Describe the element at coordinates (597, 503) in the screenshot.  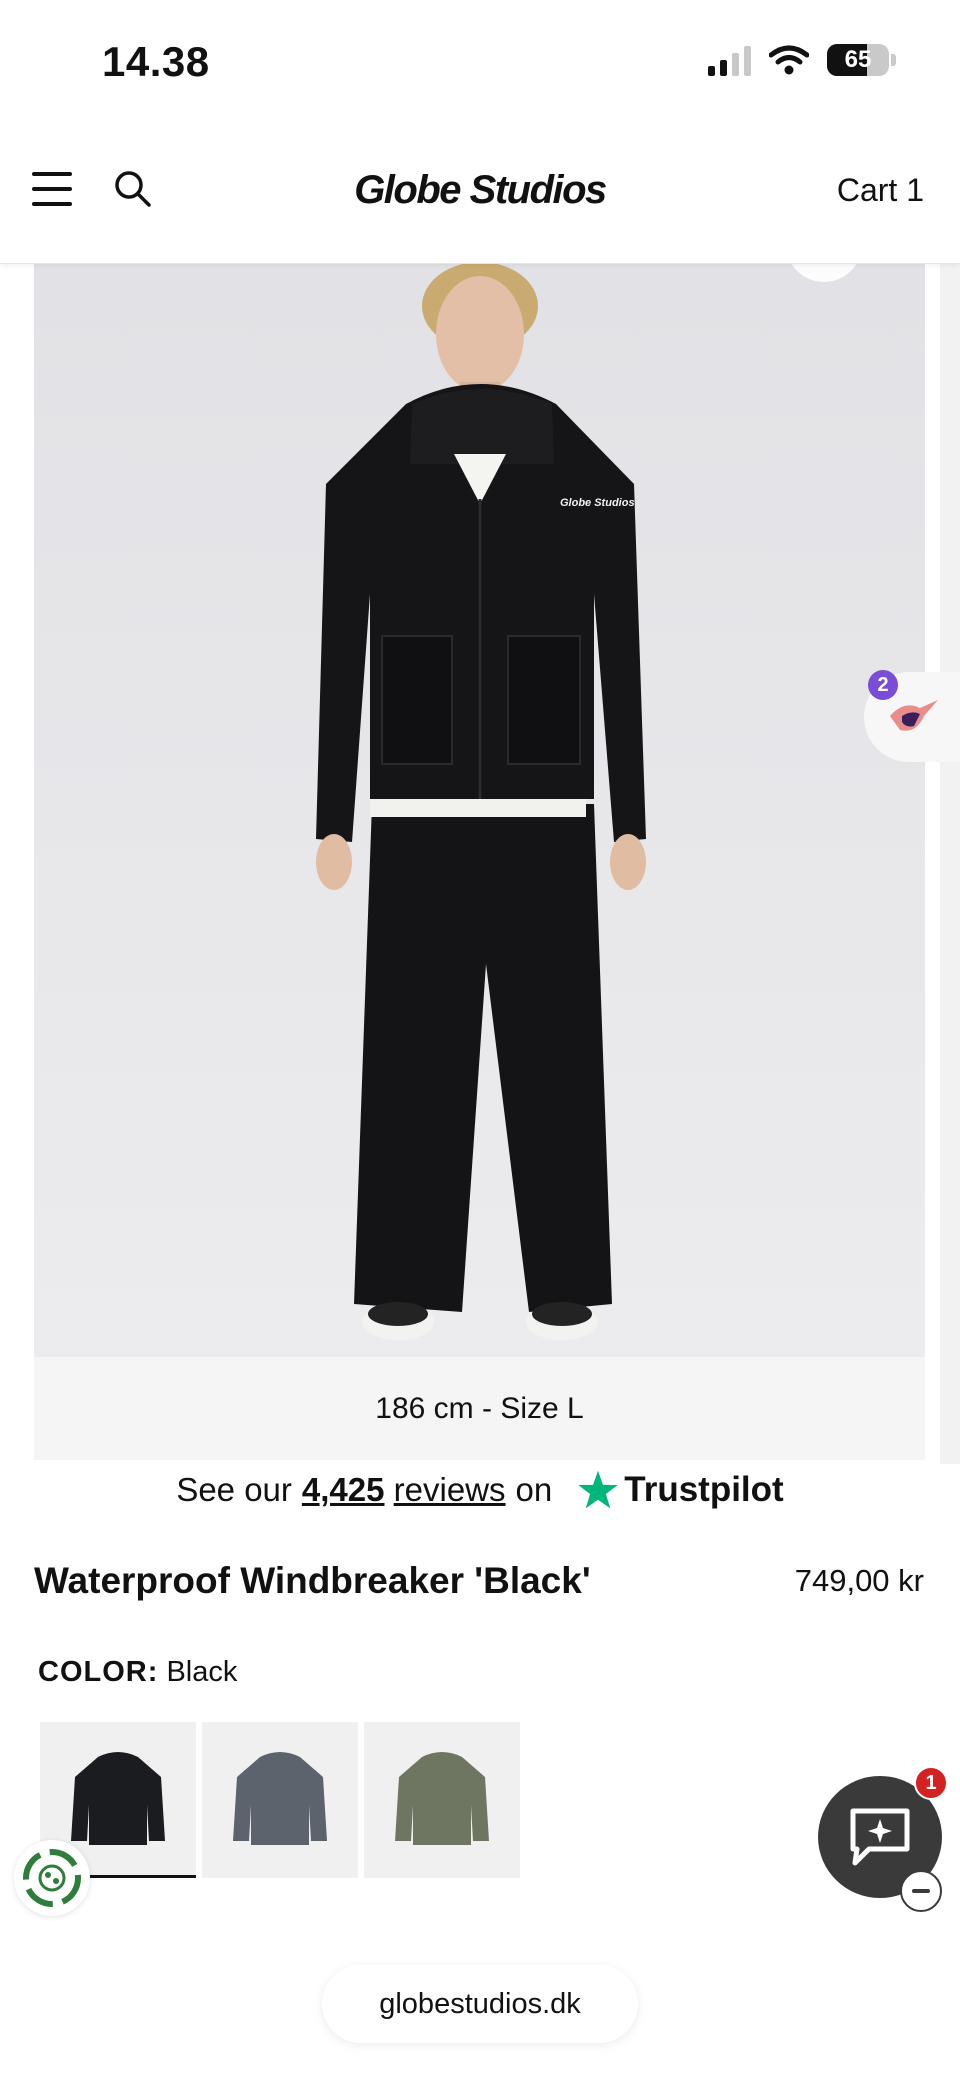
I see `jacket-print: Globe Studios` at that location.